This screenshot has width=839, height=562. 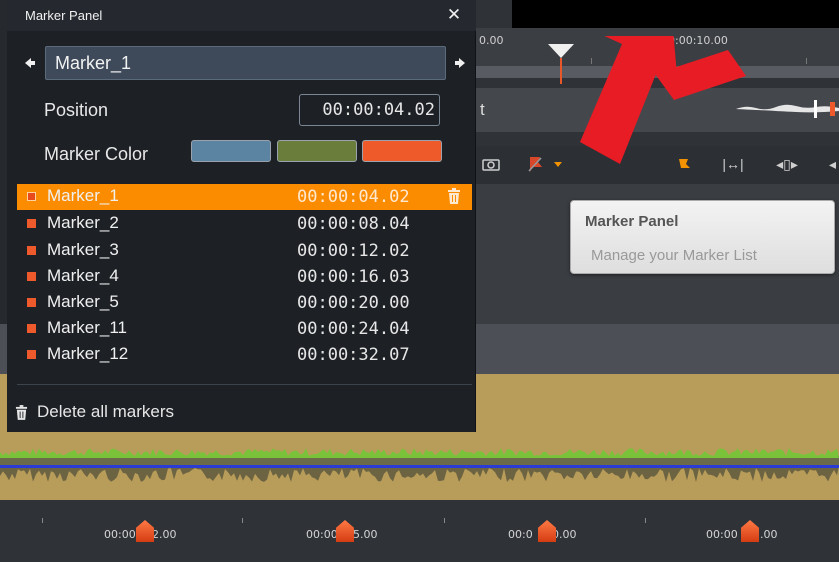 I want to click on marker-time: 00:00:20.00, so click(x=353, y=303).